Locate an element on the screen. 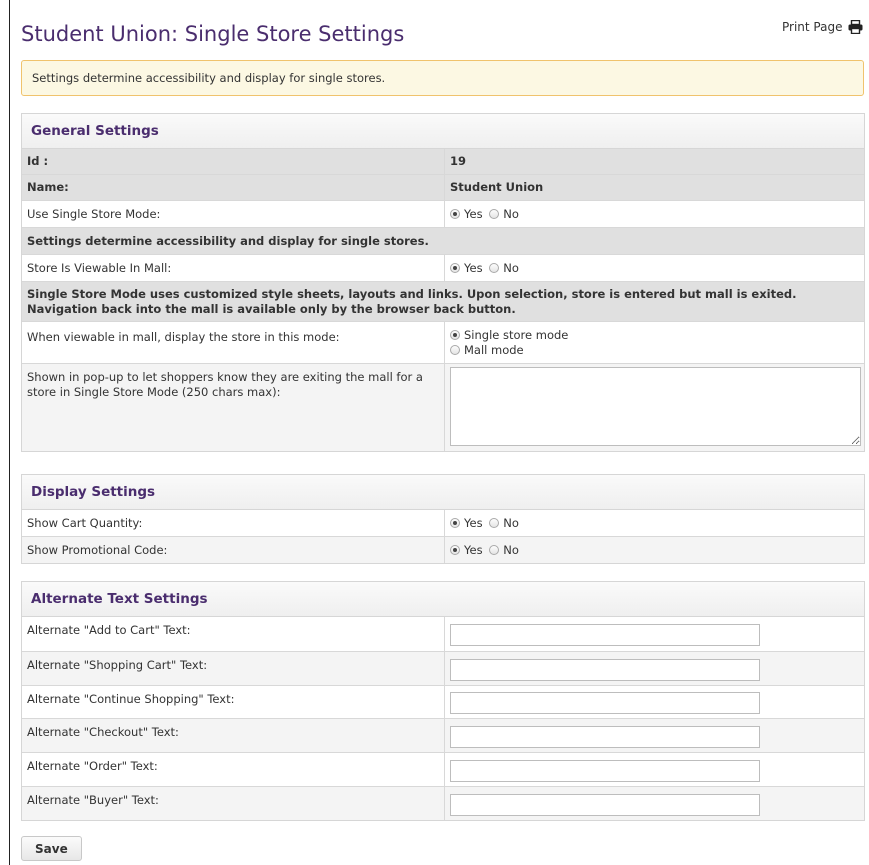 This screenshot has width=869, height=865. popup-message-cell is located at coordinates (654, 406).